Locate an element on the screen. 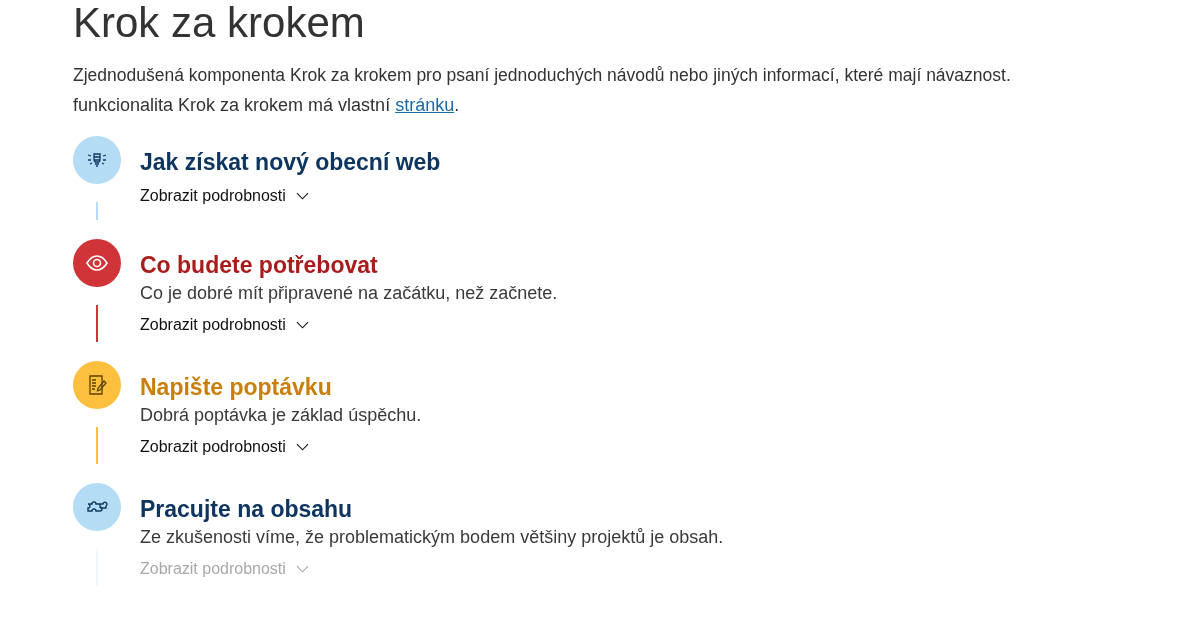 This screenshot has width=1200, height=630. step-title: Co budete potřebovat is located at coordinates (259, 265).